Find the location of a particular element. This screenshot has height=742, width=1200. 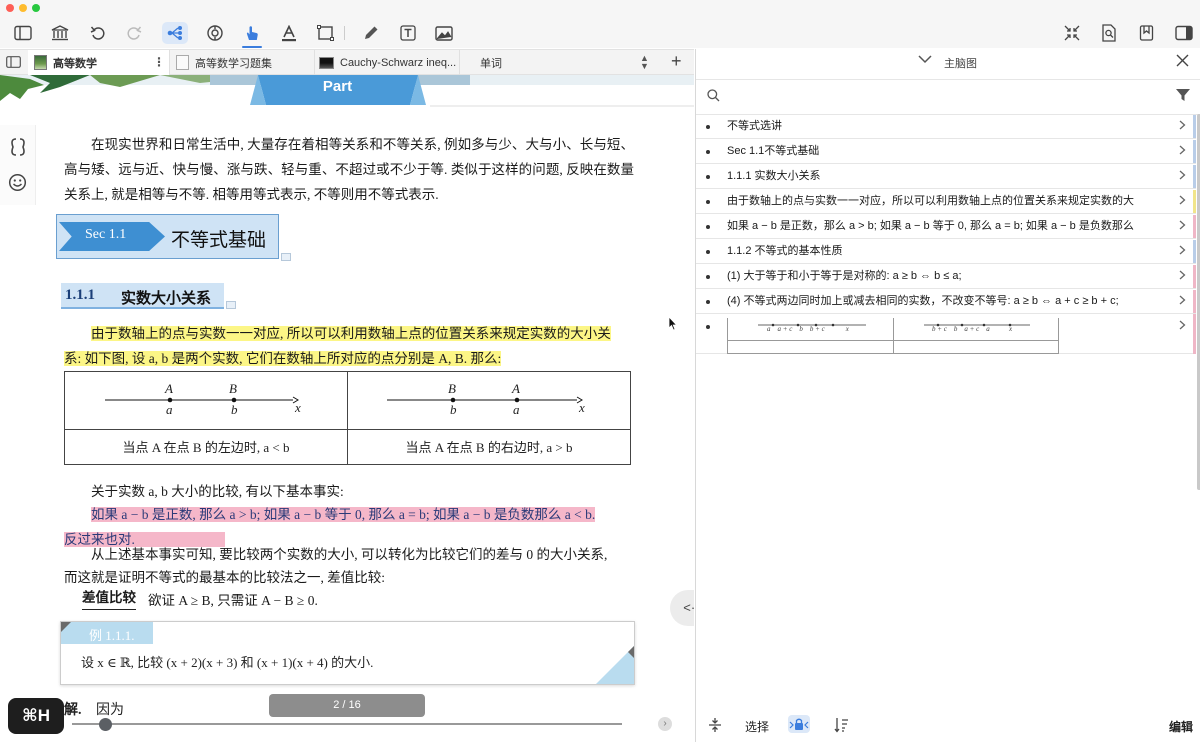

document-search-icon is located at coordinates (1109, 33).